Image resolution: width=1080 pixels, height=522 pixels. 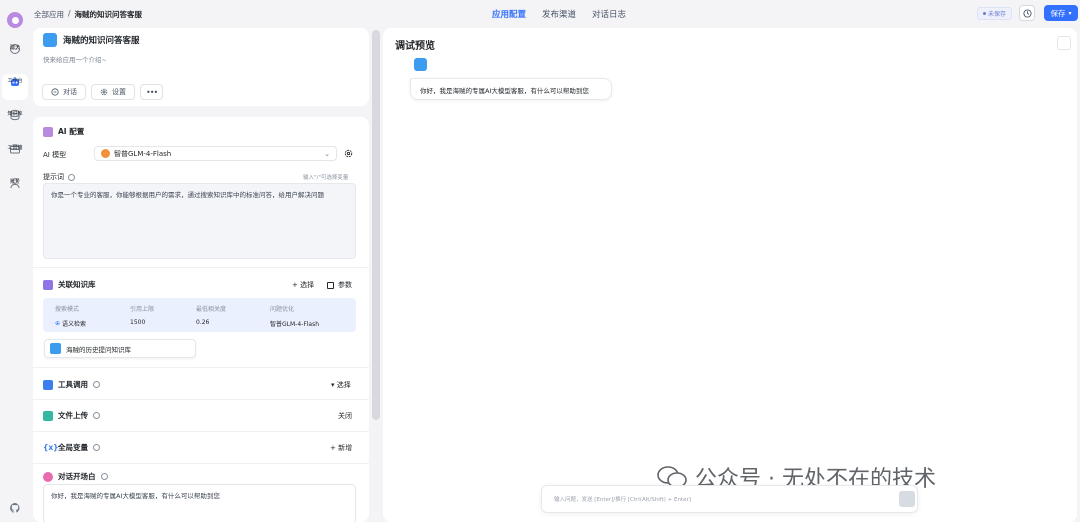 What do you see at coordinates (327, 154) in the screenshot?
I see `chevron-down-icon: ⌄` at bounding box center [327, 154].